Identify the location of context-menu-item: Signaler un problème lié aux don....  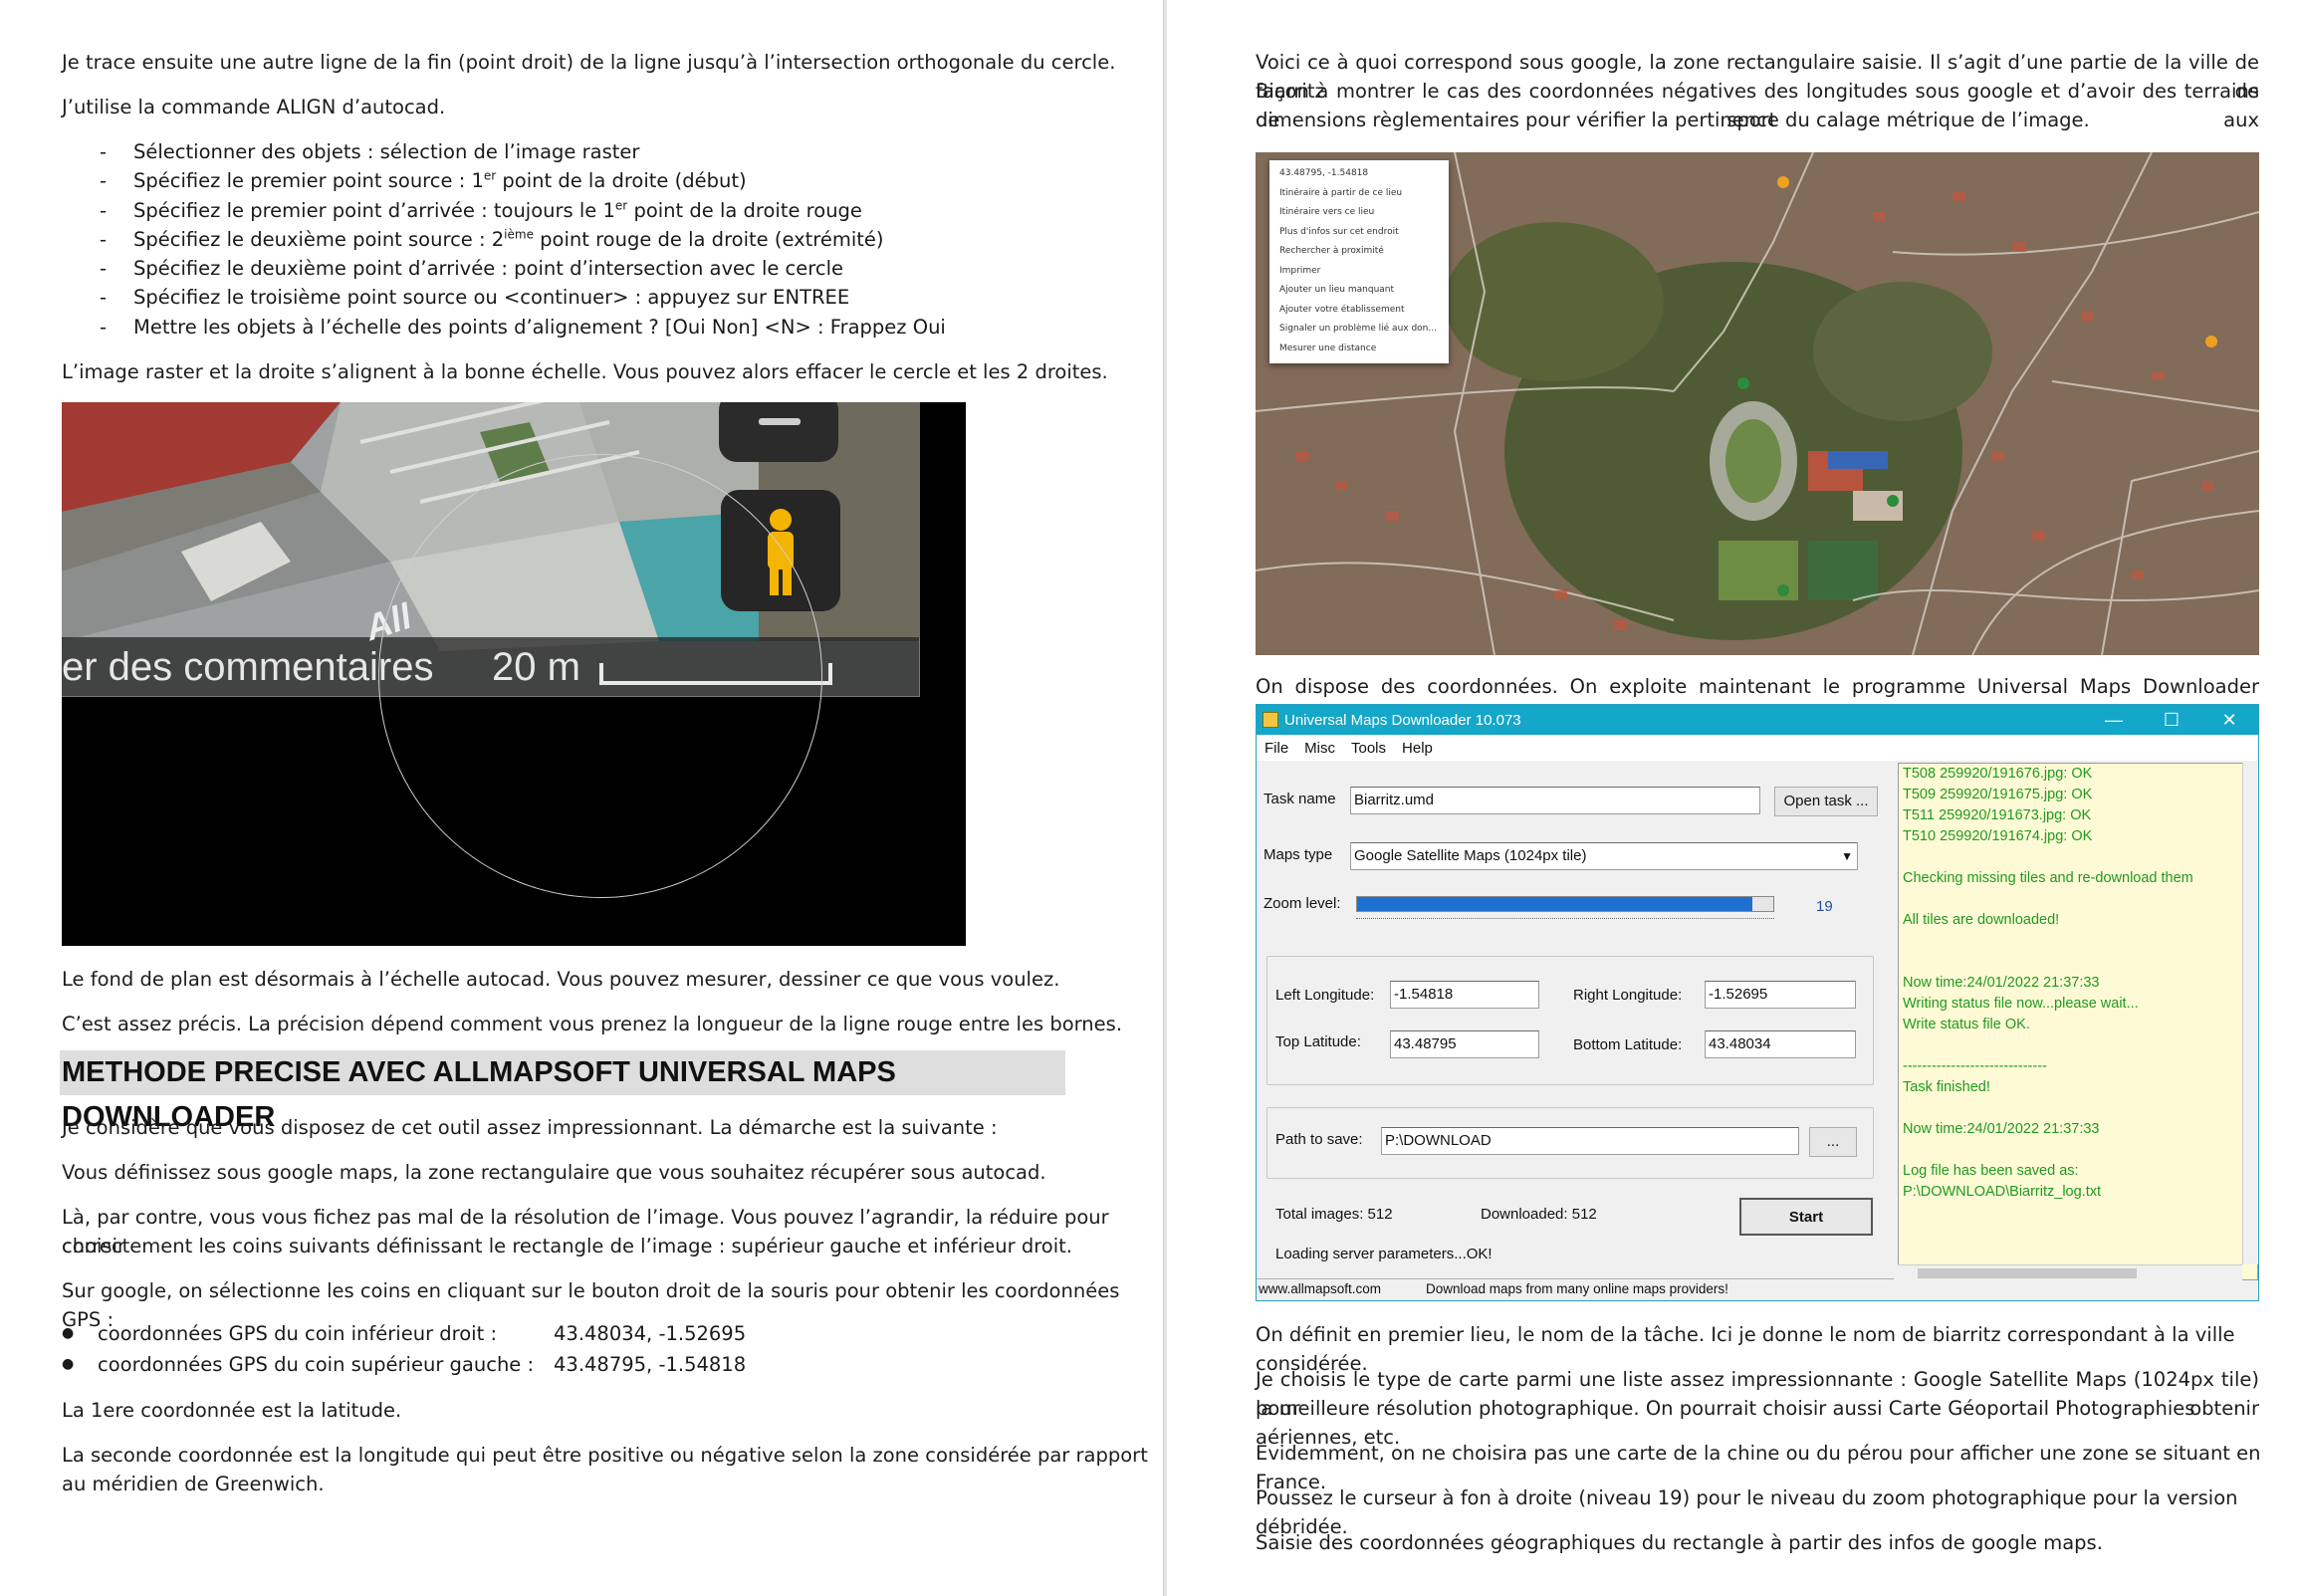
(1359, 330).